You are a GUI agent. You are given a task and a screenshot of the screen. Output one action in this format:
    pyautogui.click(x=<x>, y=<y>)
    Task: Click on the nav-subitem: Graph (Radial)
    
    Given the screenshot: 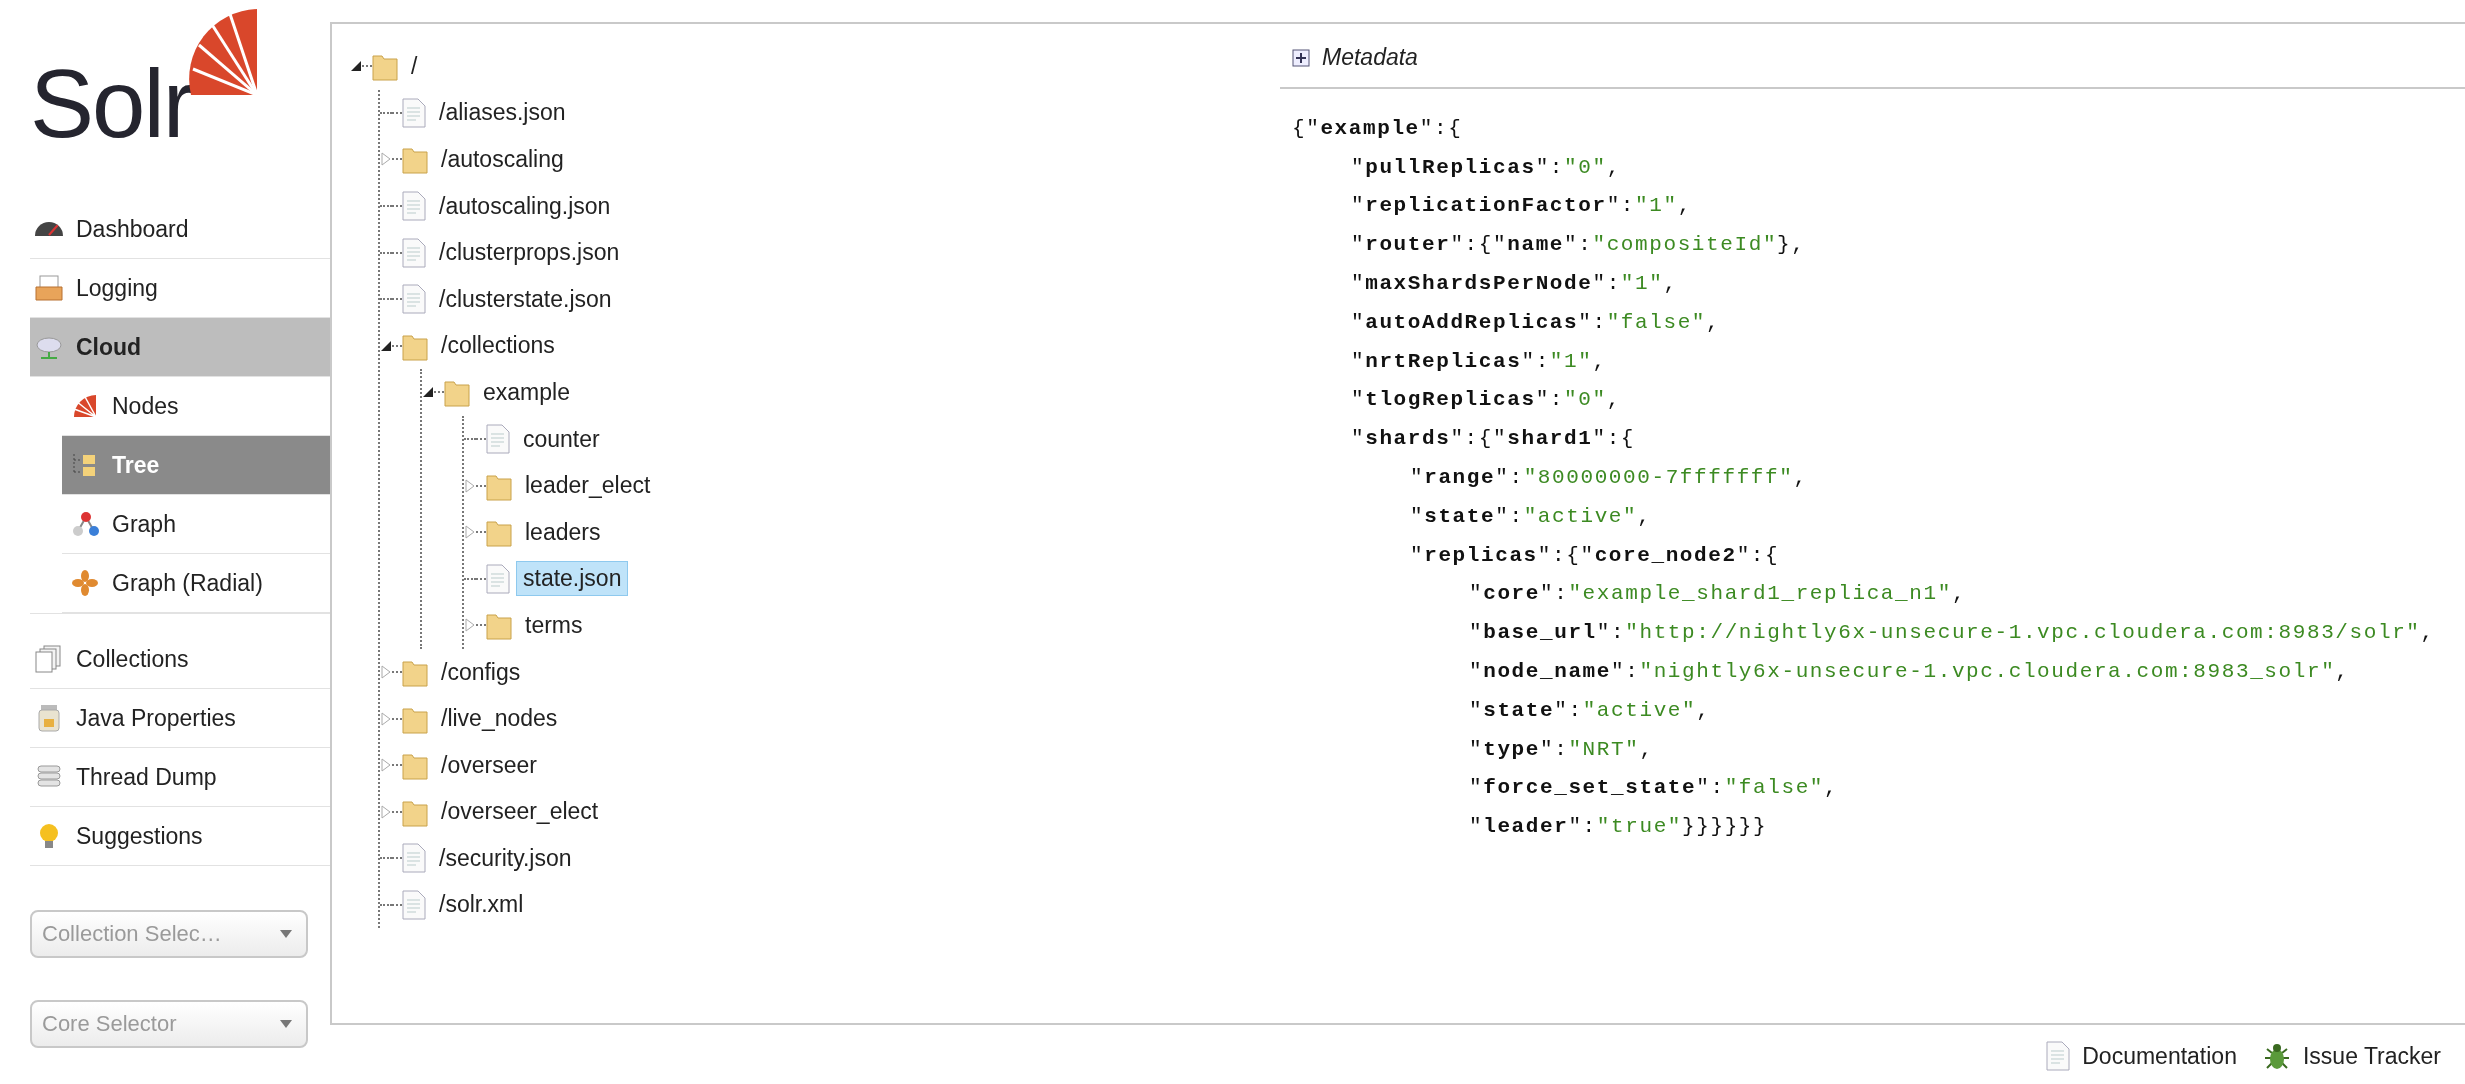 What is the action you would take?
    pyautogui.click(x=196, y=583)
    